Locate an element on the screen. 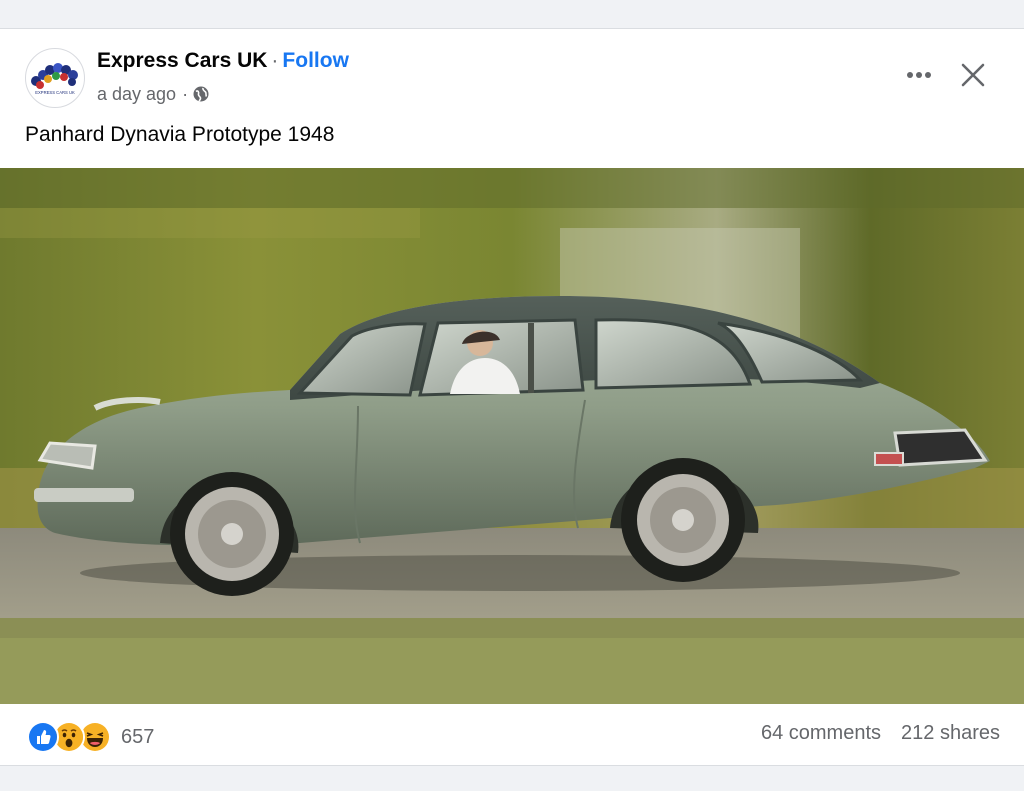 The image size is (1024, 791). post-meta: a day ago · is located at coordinates (153, 94).